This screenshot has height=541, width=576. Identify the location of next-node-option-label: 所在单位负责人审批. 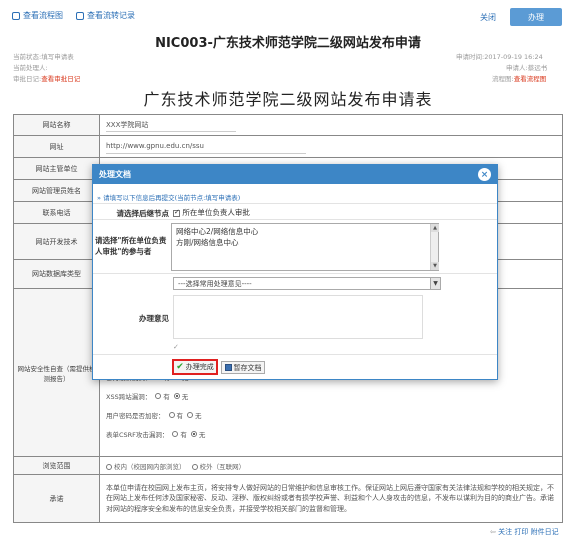
(216, 212).